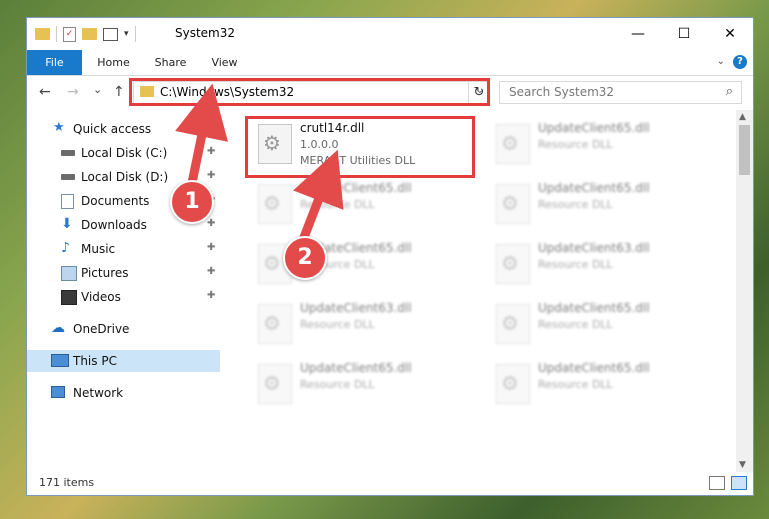 The height and width of the screenshot is (519, 769). I want to click on sidebar-item-label: Downloads, so click(114, 225).